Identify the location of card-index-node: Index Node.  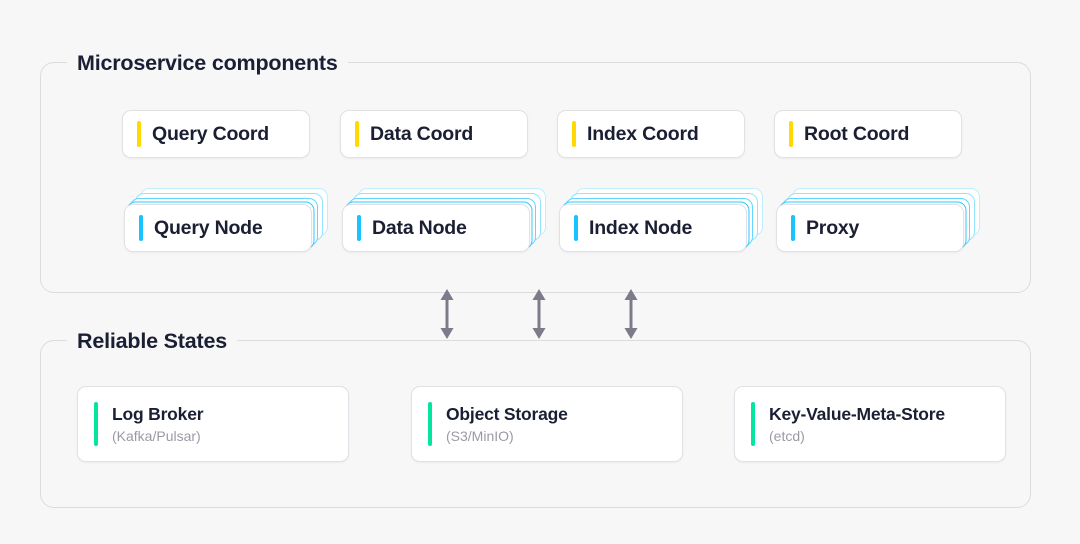
(653, 228).